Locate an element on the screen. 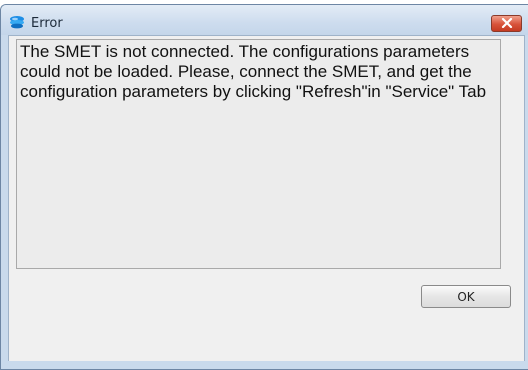 The height and width of the screenshot is (370, 528). close-button is located at coordinates (506, 23).